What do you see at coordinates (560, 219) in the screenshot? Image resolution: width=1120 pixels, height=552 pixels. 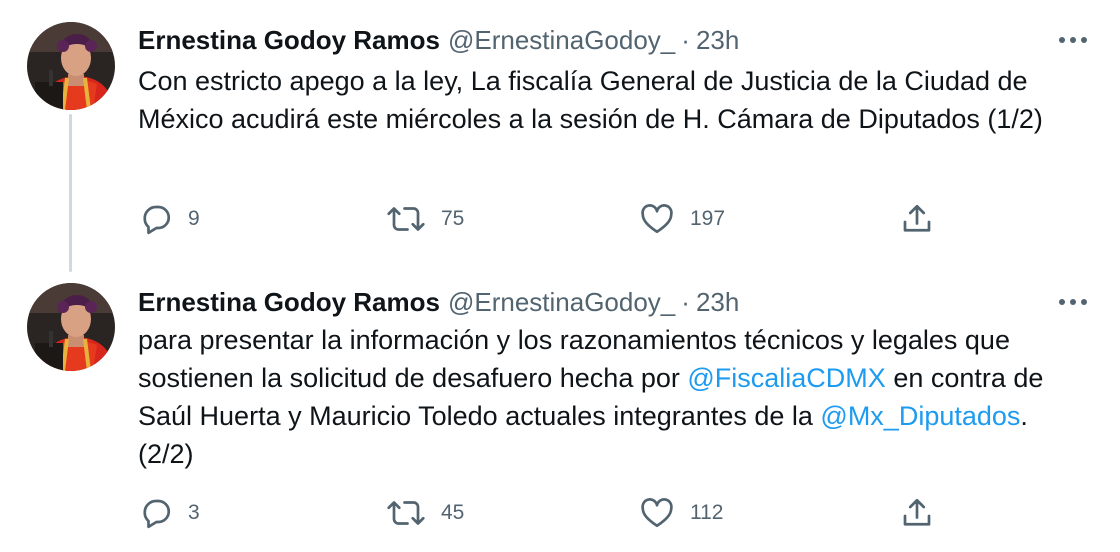 I see `tweet-actions: 9 75 197` at bounding box center [560, 219].